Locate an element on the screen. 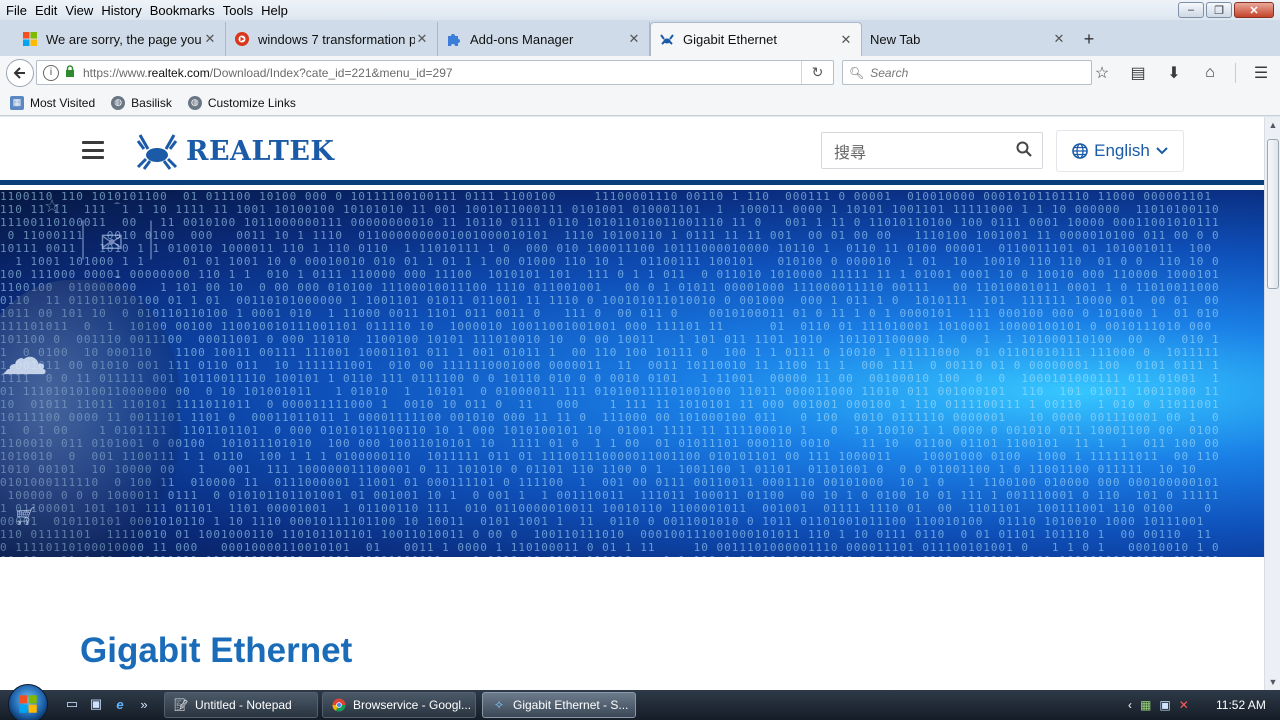 The image size is (1280, 720). menu-tools: Tools is located at coordinates (238, 10).